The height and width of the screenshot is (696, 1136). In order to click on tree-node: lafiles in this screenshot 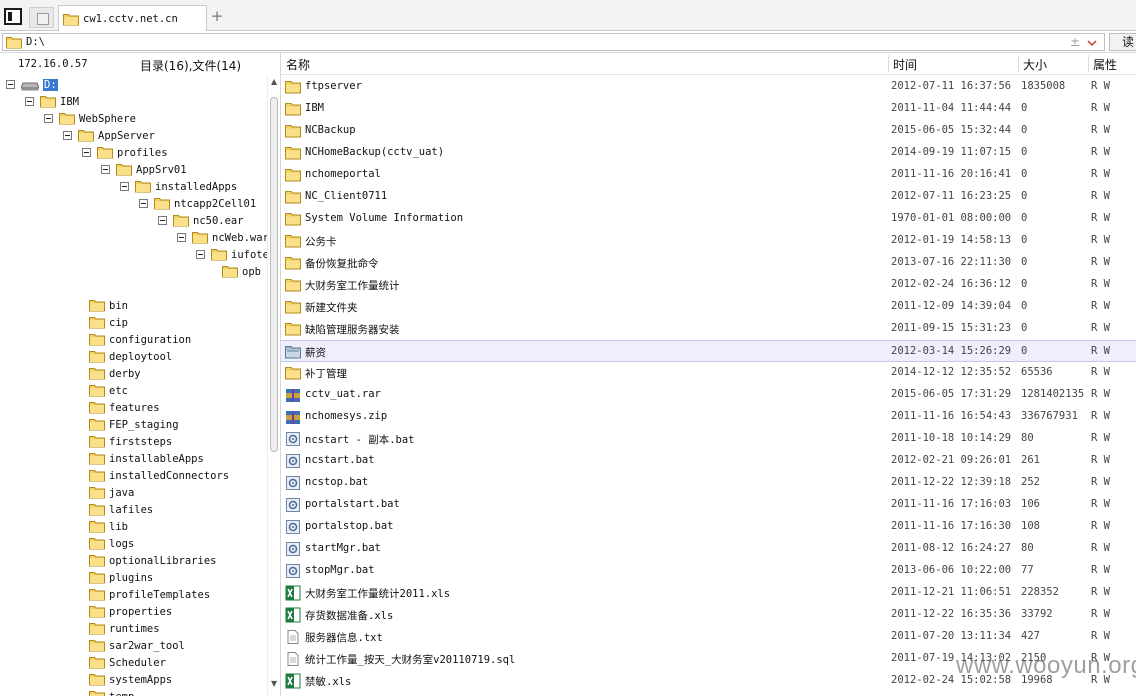, I will do `click(121, 509)`.